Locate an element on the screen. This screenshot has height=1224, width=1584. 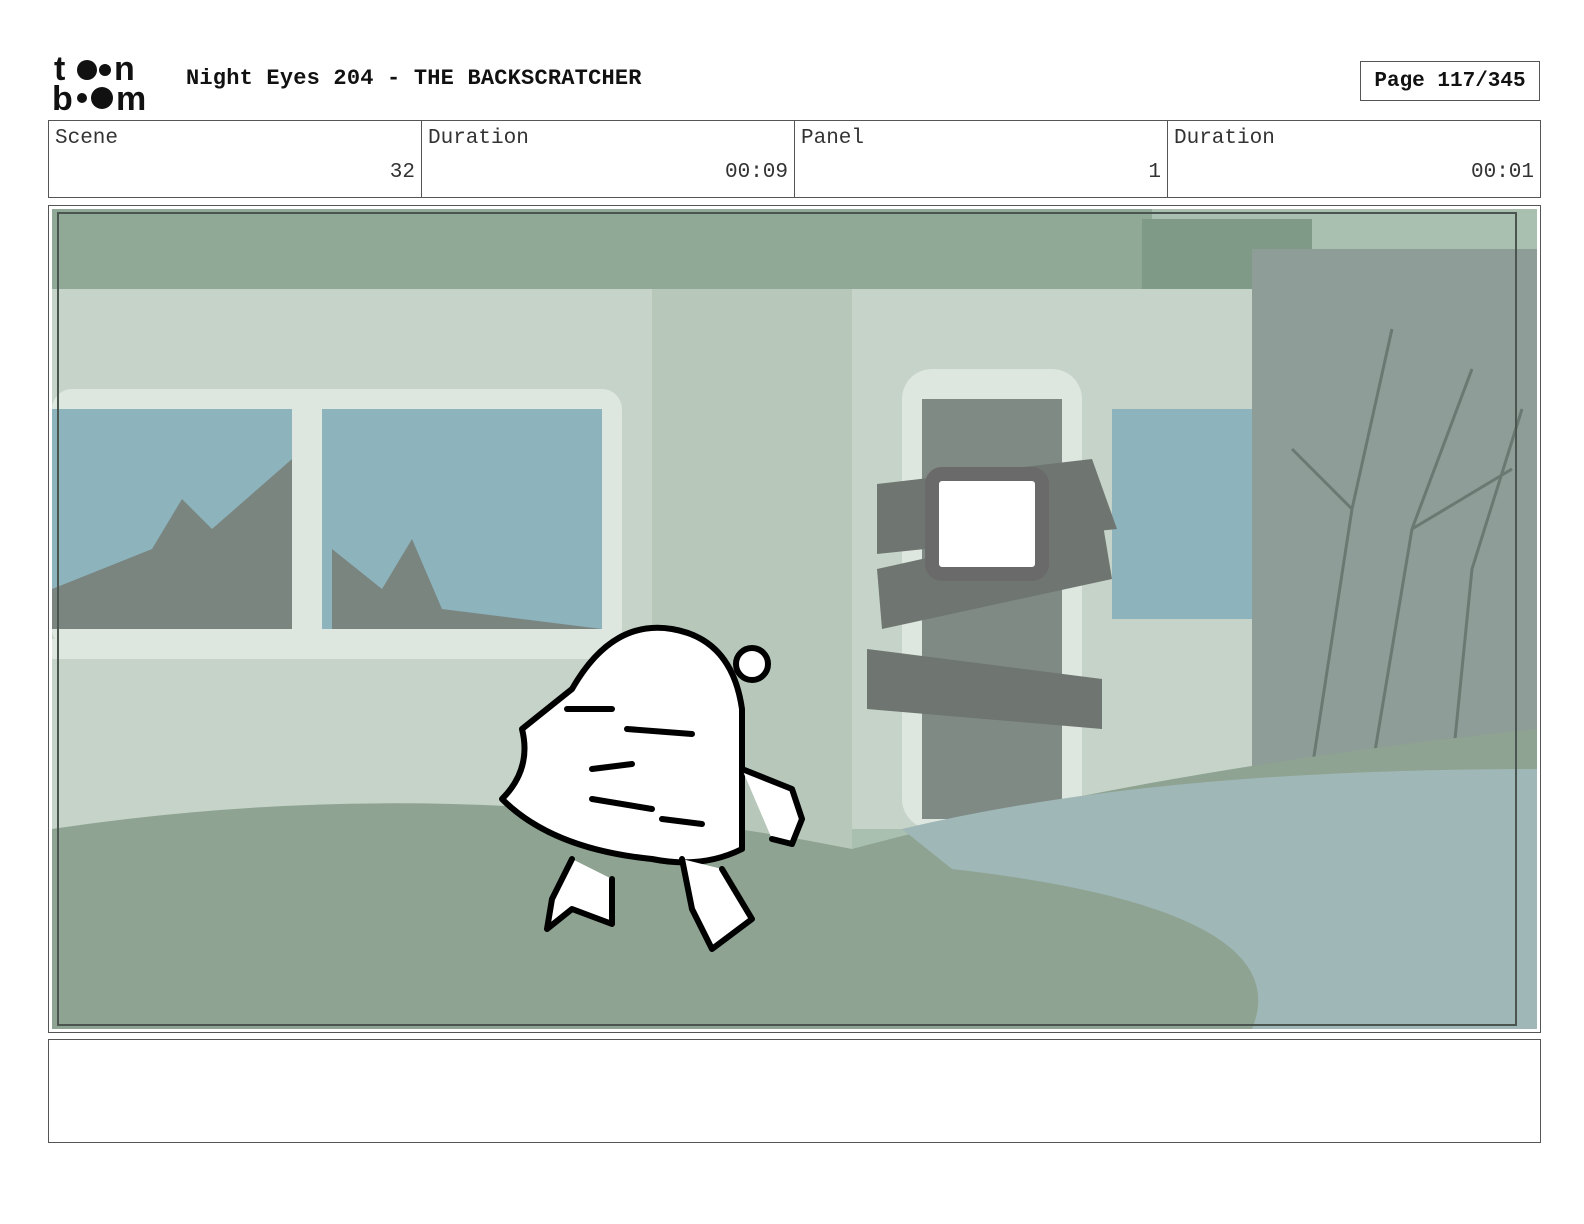
roof is located at coordinates (602, 249).